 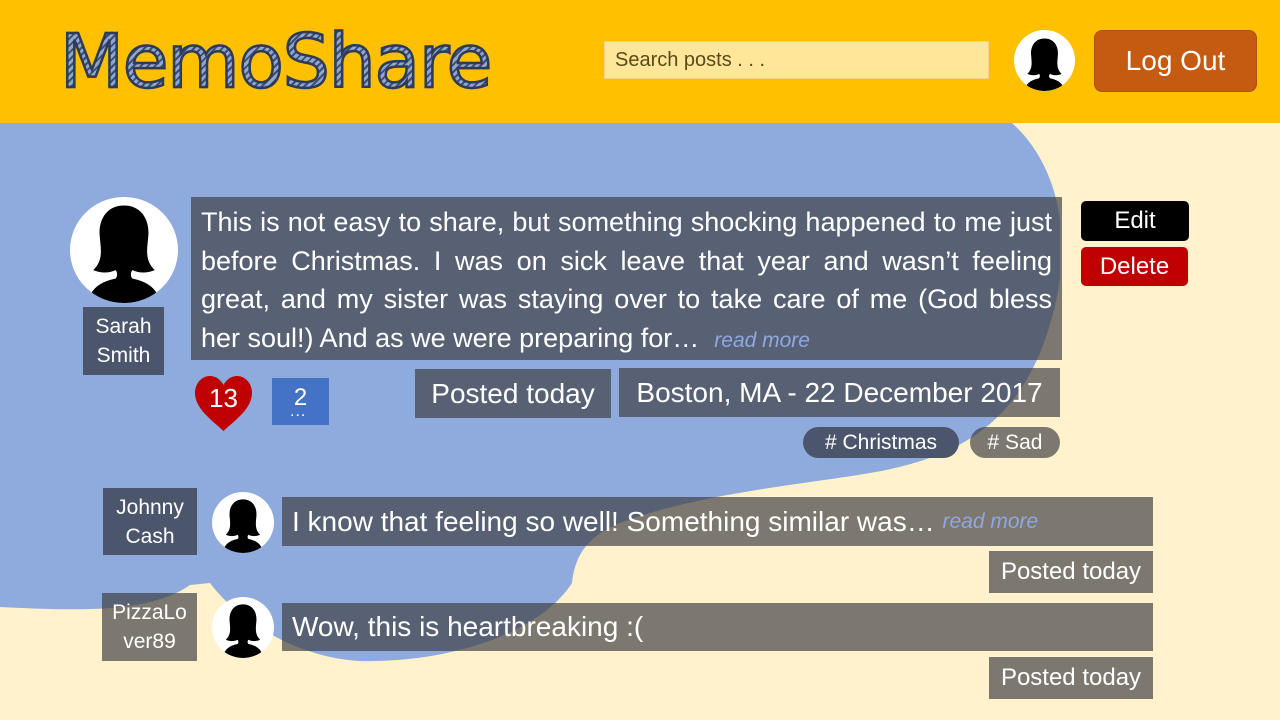 I want to click on comment-author-name: Johnny Cash, so click(x=150, y=521).